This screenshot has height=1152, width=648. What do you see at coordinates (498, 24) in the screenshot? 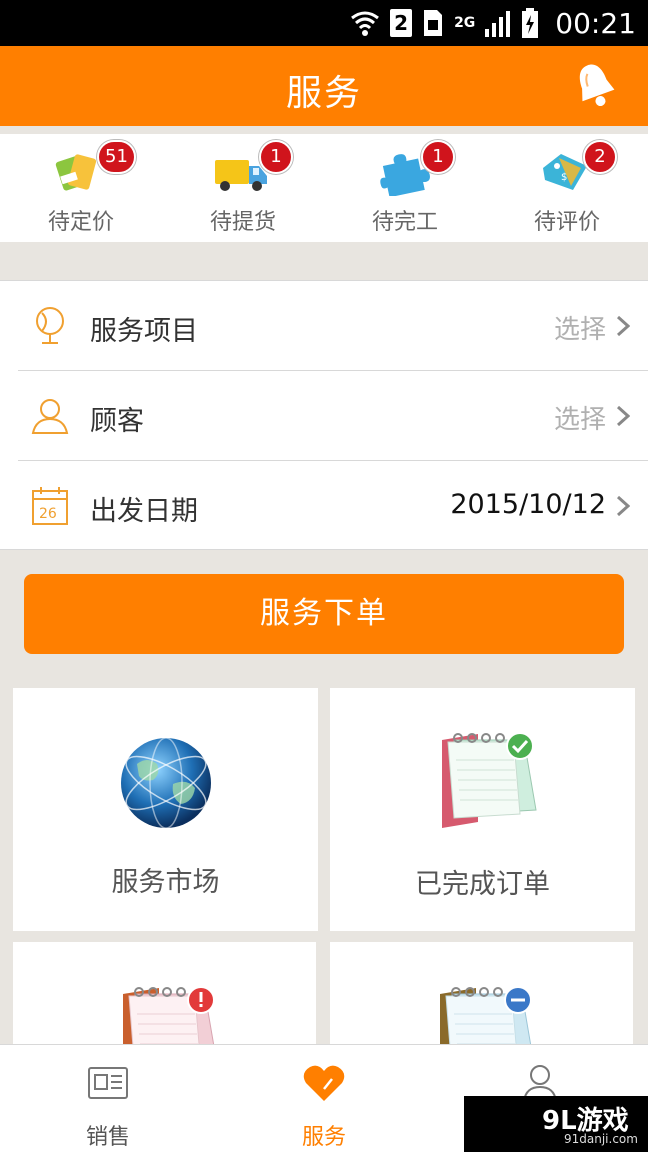
I see `signal-icon` at bounding box center [498, 24].